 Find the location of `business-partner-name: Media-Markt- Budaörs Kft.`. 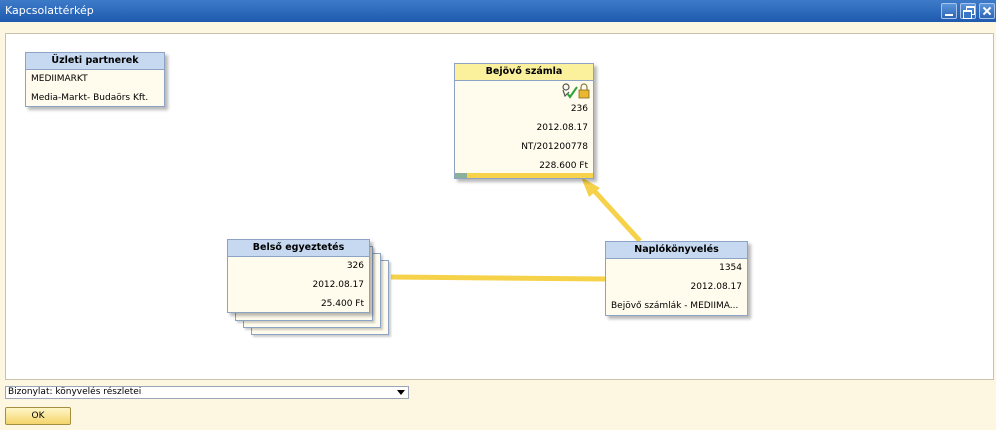

business-partner-name: Media-Markt- Budaörs Kft. is located at coordinates (90, 98).